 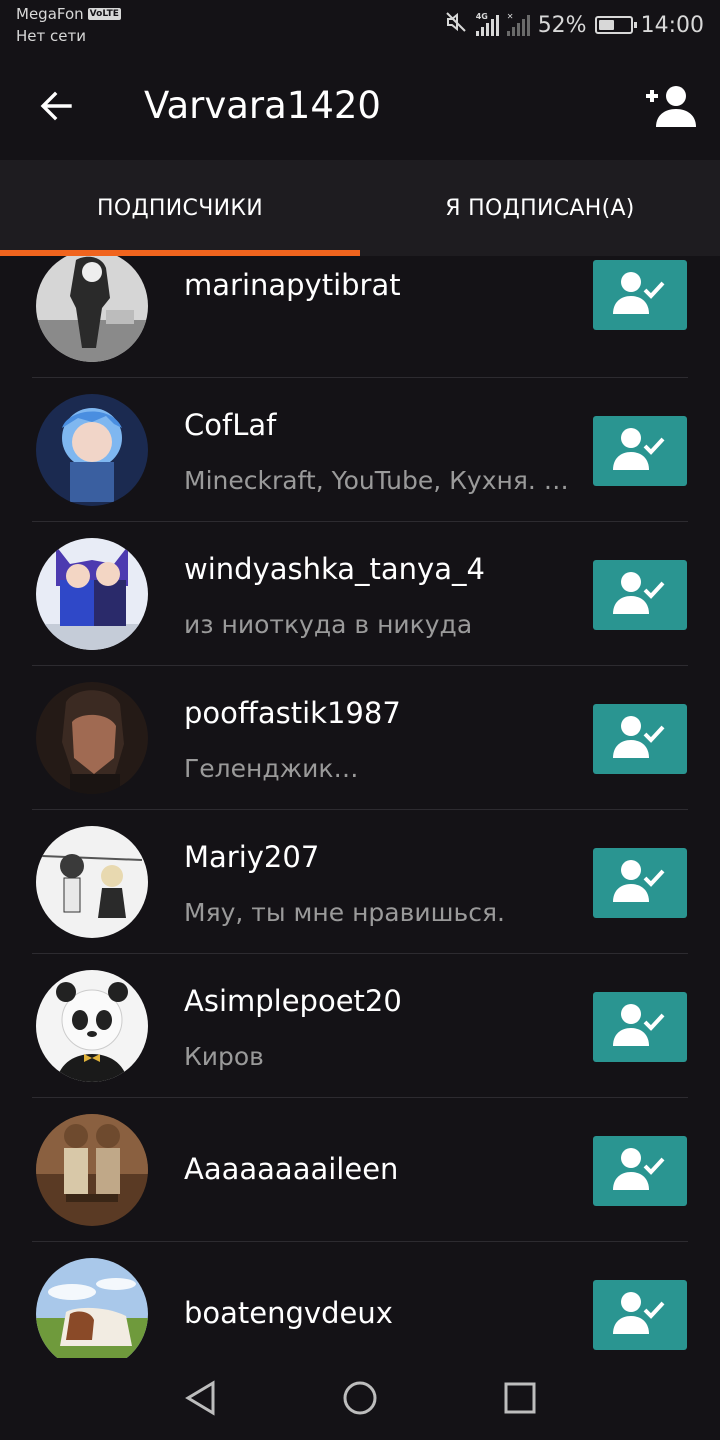 I want to click on nav-home-button, so click(x=360, y=1400).